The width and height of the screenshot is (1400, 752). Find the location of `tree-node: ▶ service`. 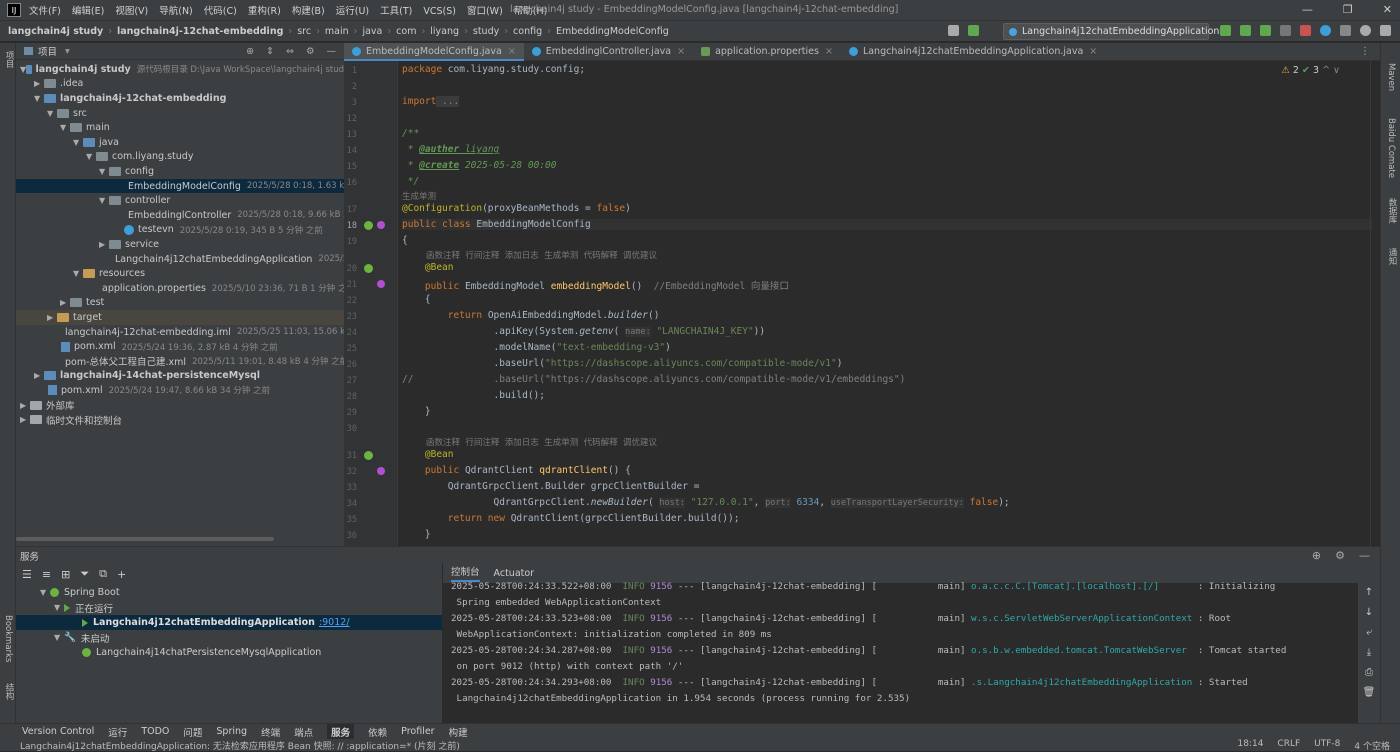

tree-node: ▶ service is located at coordinates (180, 244).